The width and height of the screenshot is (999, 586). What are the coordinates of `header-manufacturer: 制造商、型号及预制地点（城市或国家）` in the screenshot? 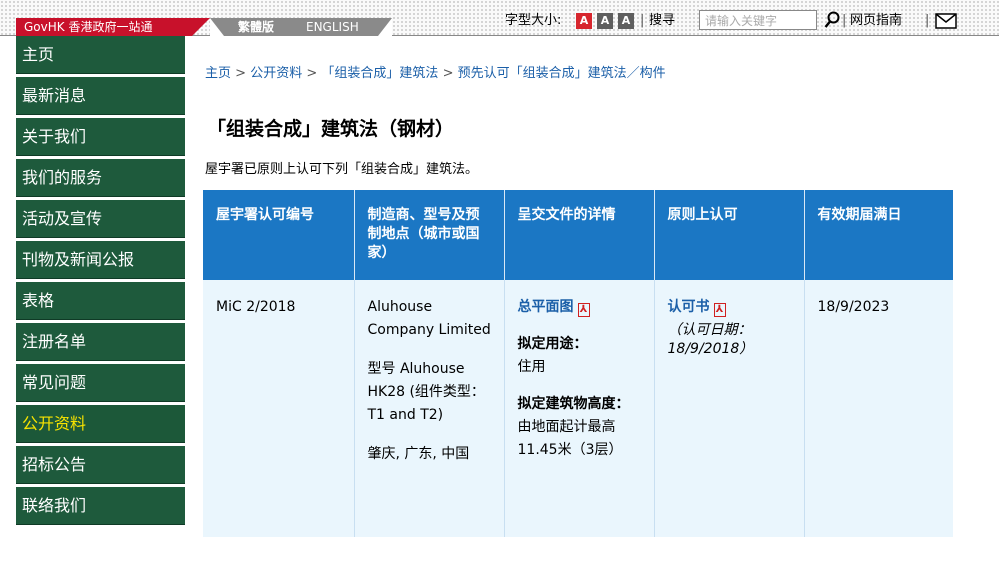 It's located at (428, 235).